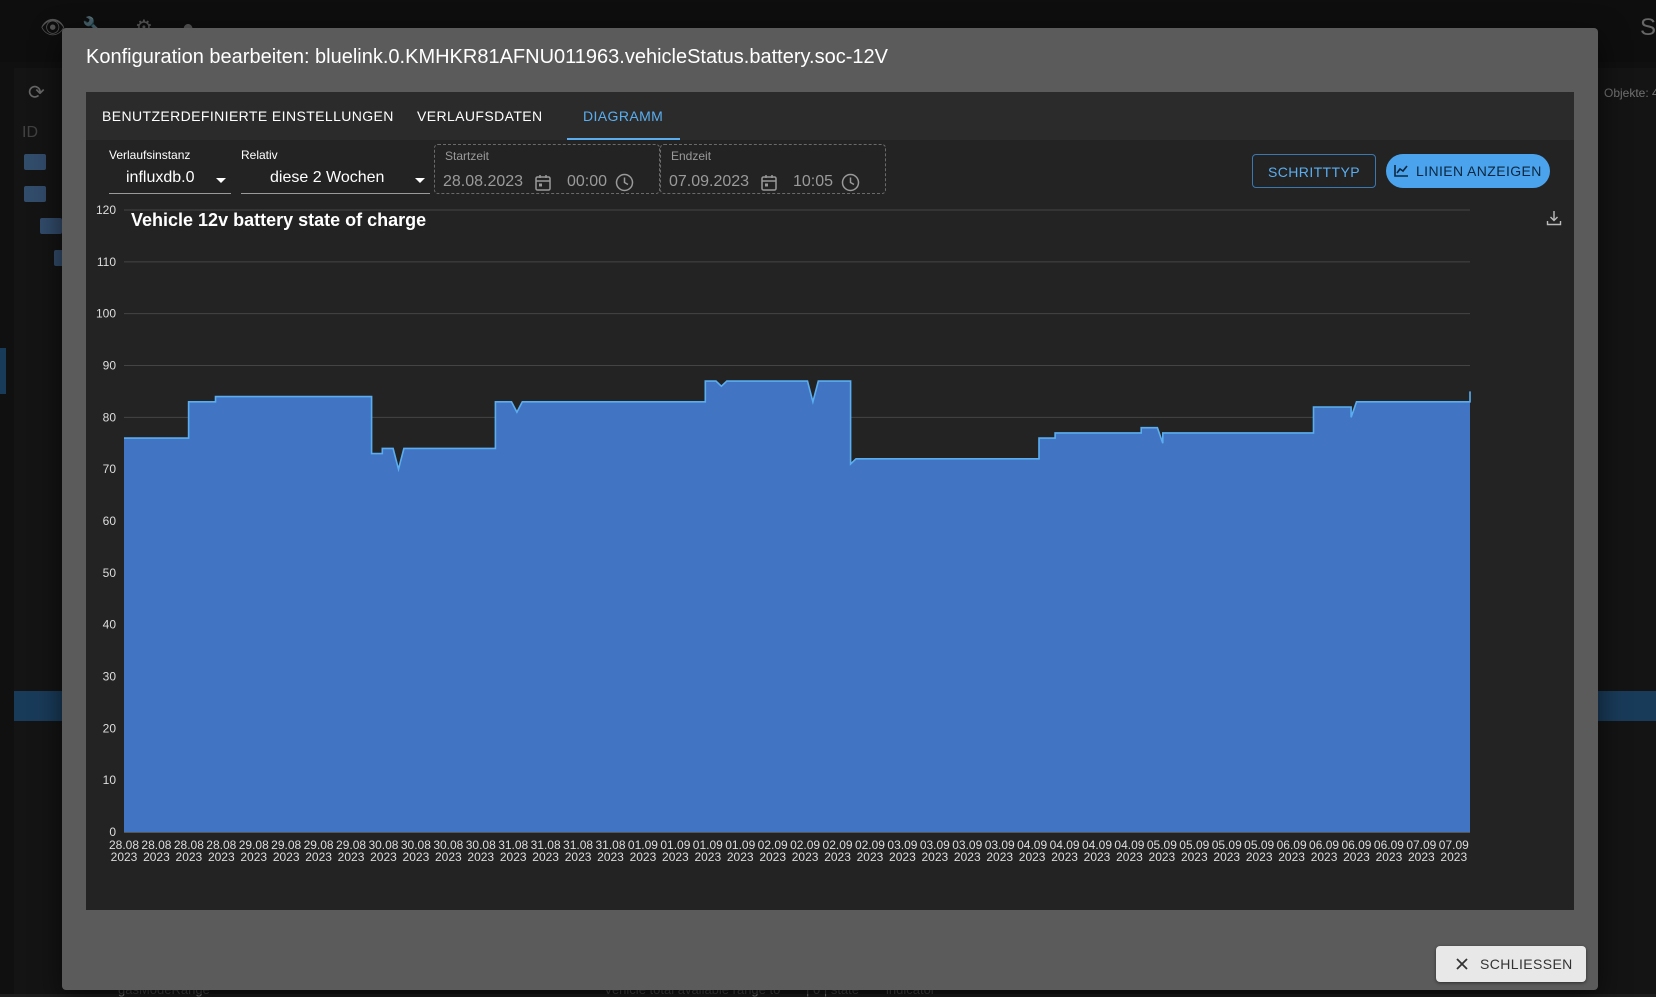 The height and width of the screenshot is (997, 1656). I want to click on relative-value: diese 2 Wochen, so click(327, 177).